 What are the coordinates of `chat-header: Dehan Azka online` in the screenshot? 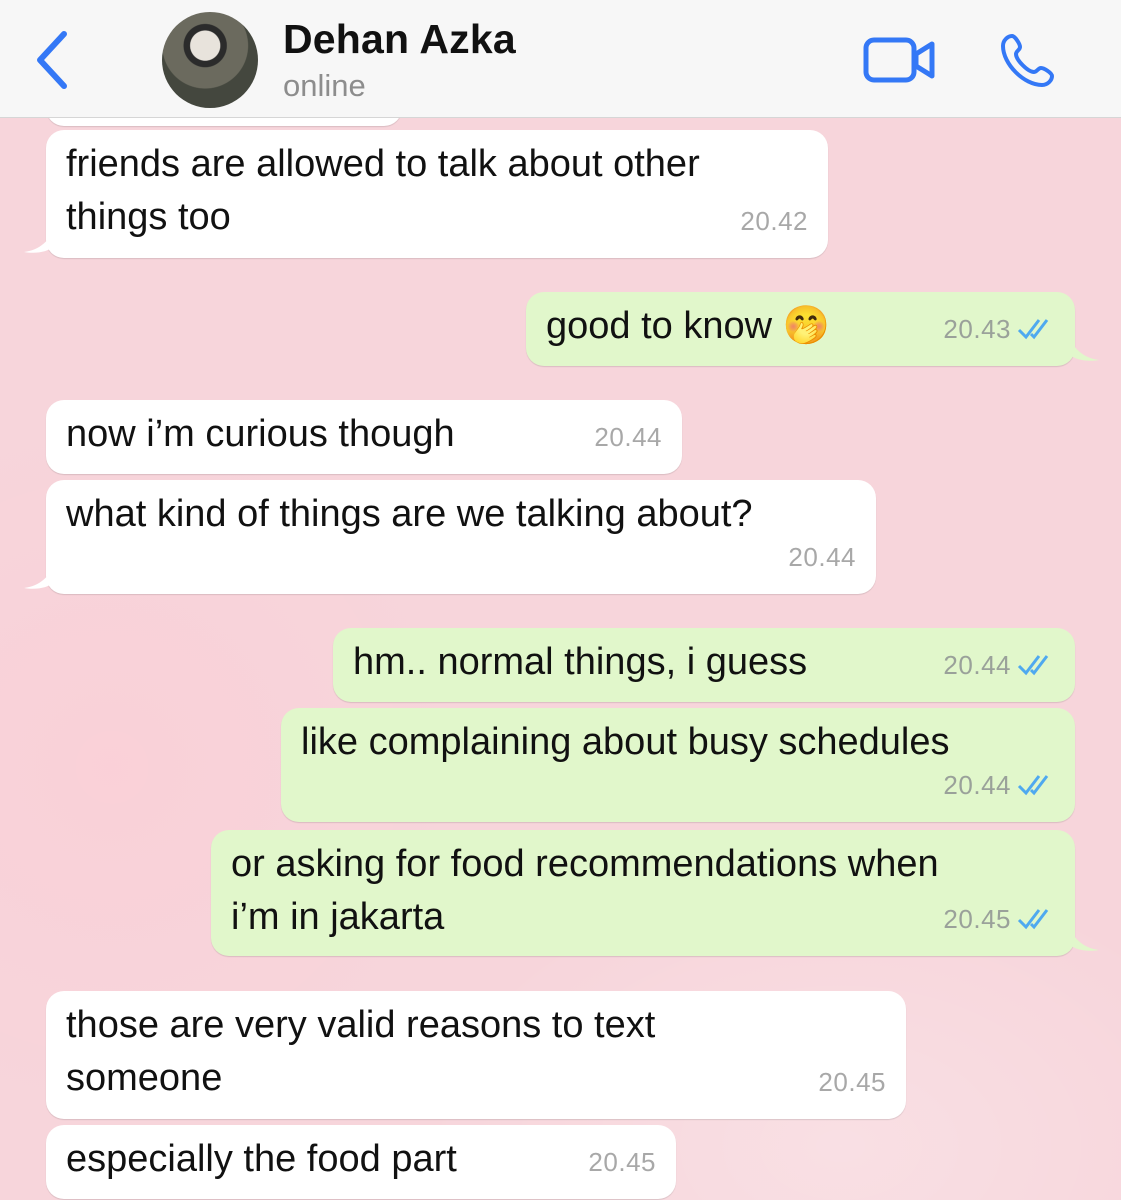 It's located at (560, 59).